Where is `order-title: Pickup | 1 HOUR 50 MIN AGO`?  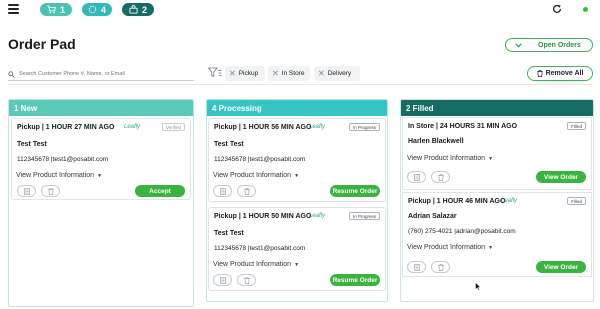 order-title: Pickup | 1 HOUR 50 MIN AGO is located at coordinates (263, 216).